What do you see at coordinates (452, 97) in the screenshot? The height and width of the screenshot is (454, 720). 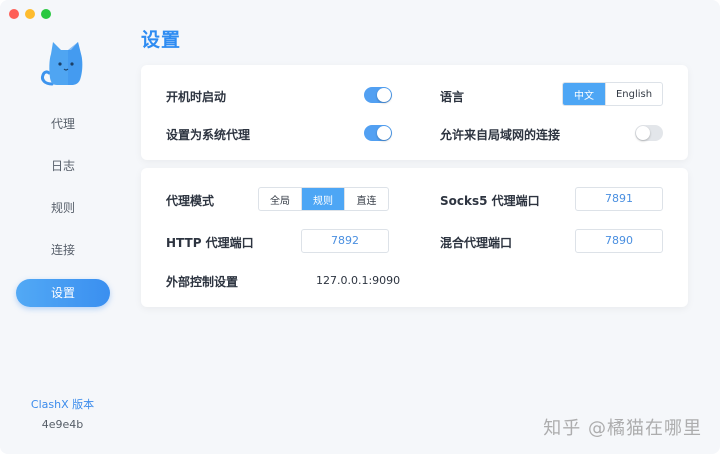 I see `language-label: 语言` at bounding box center [452, 97].